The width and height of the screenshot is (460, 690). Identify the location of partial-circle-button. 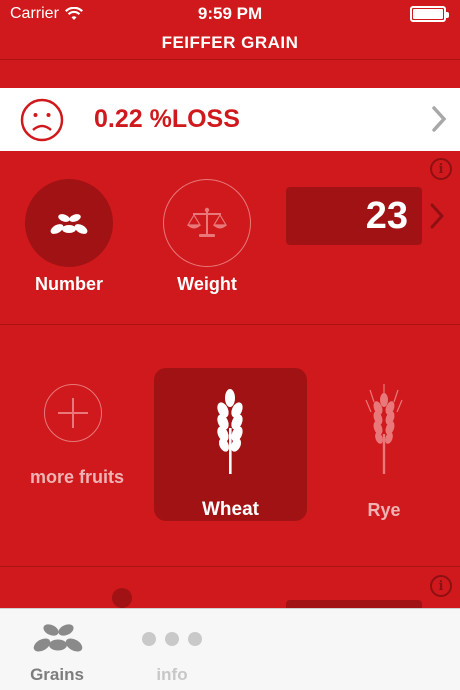
(122, 598).